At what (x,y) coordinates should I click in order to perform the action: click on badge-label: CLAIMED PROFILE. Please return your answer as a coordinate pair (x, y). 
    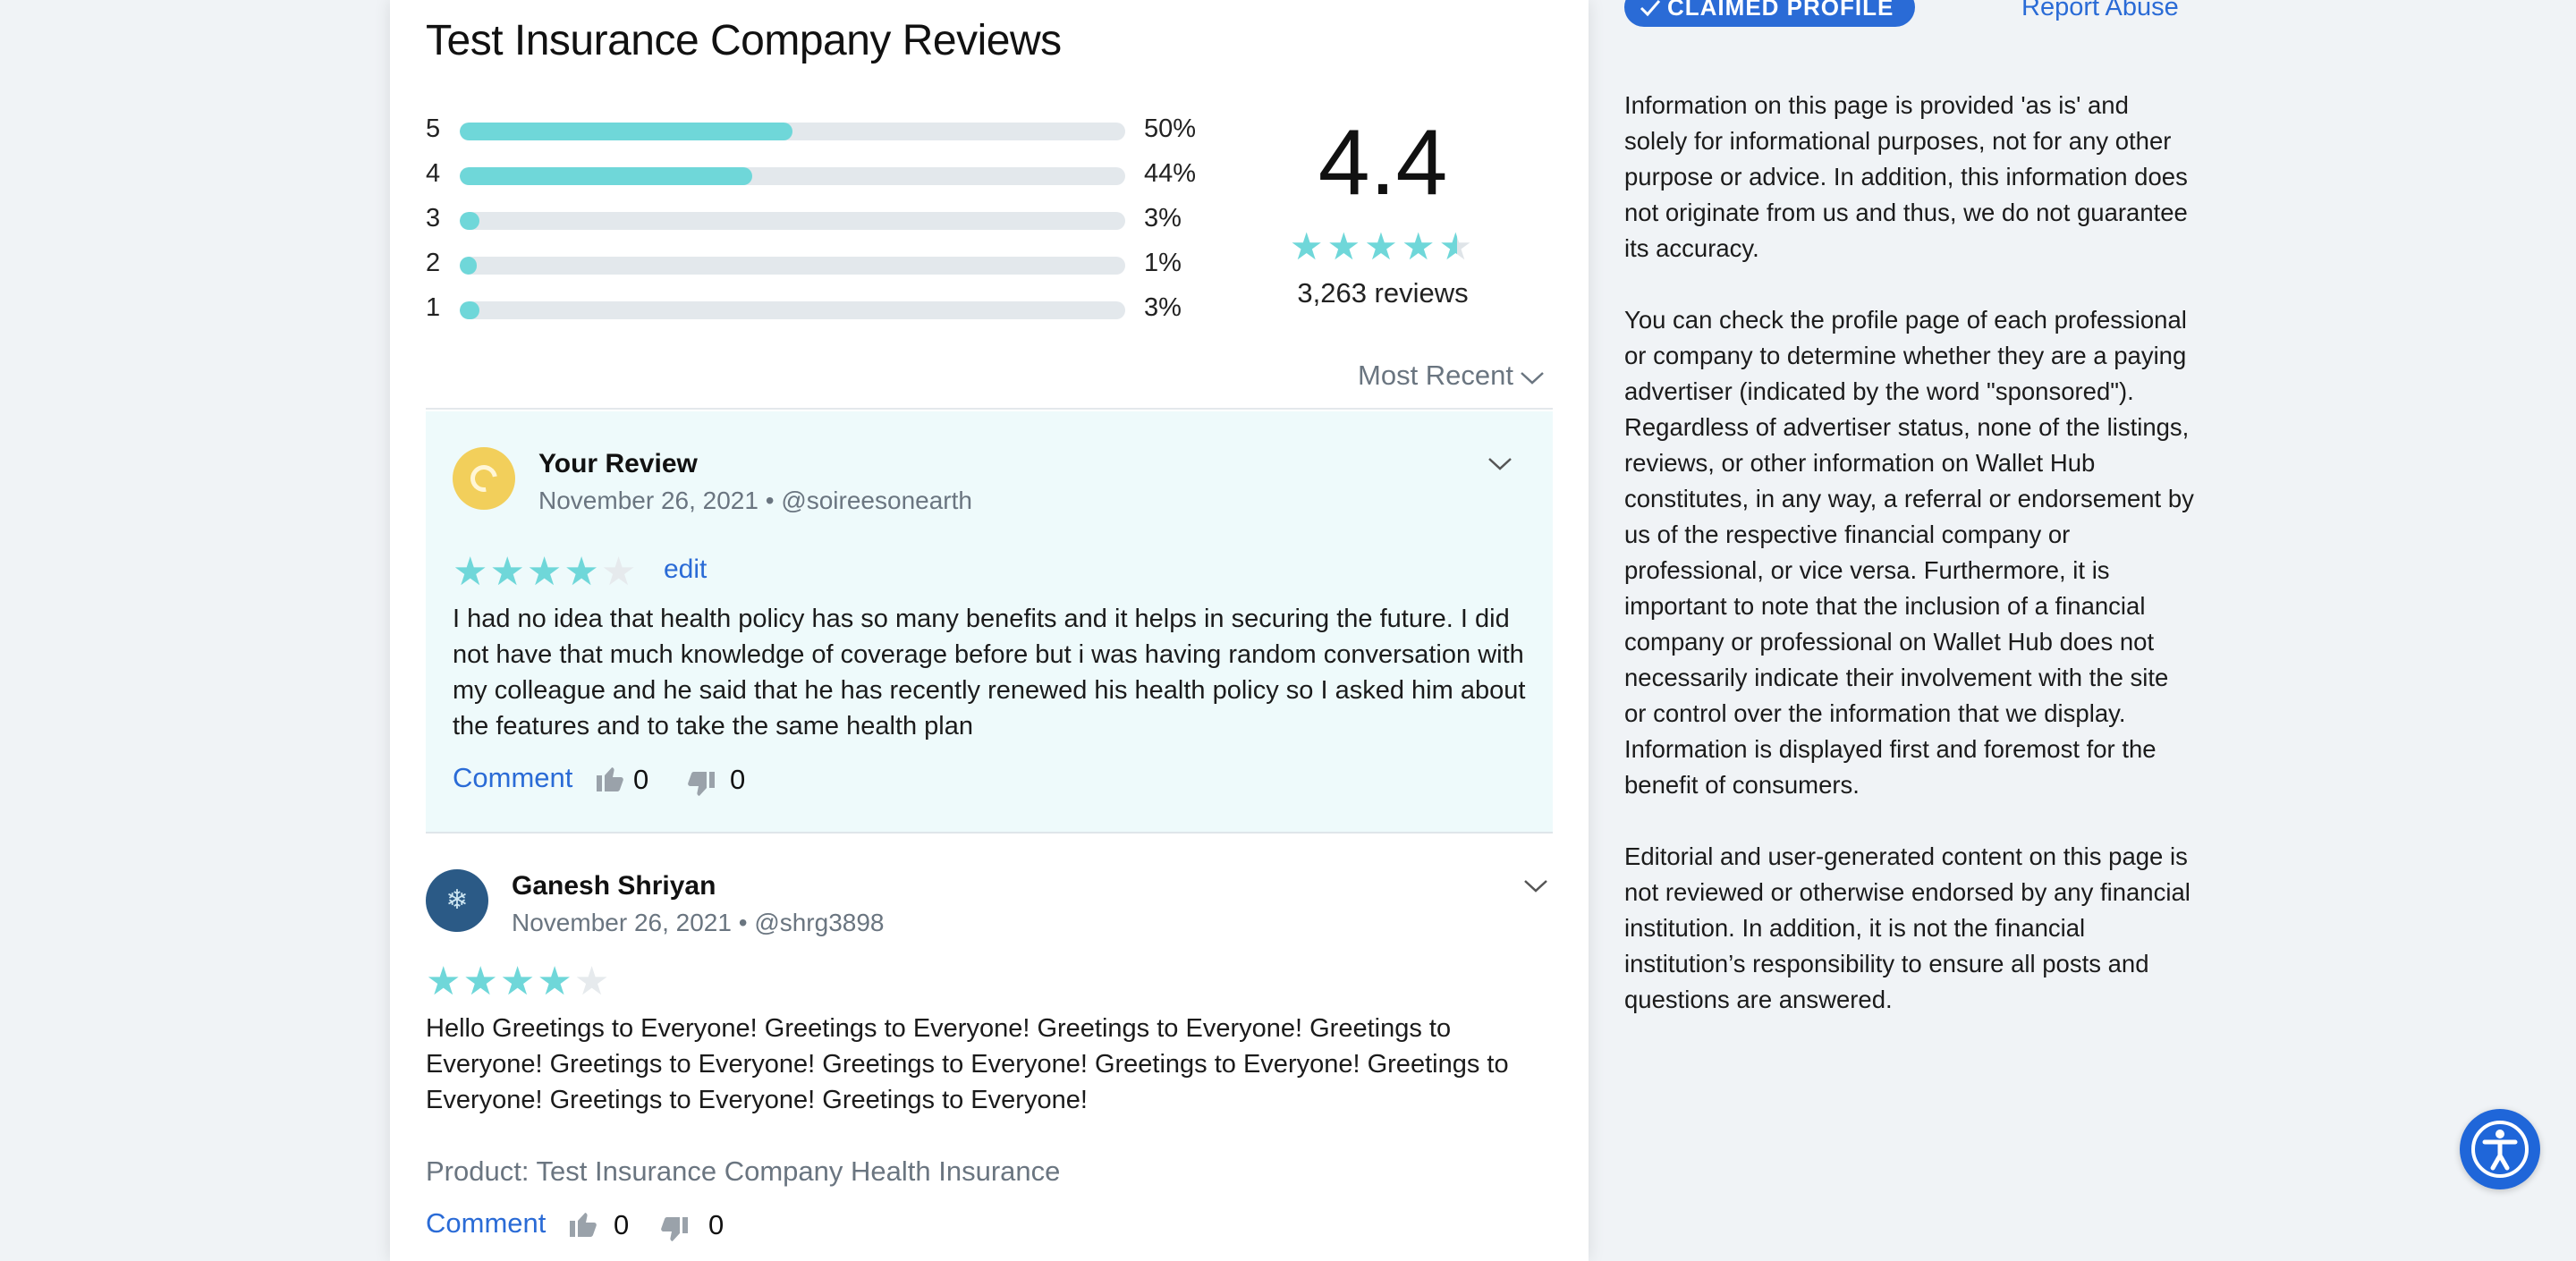
    Looking at the image, I should click on (1780, 11).